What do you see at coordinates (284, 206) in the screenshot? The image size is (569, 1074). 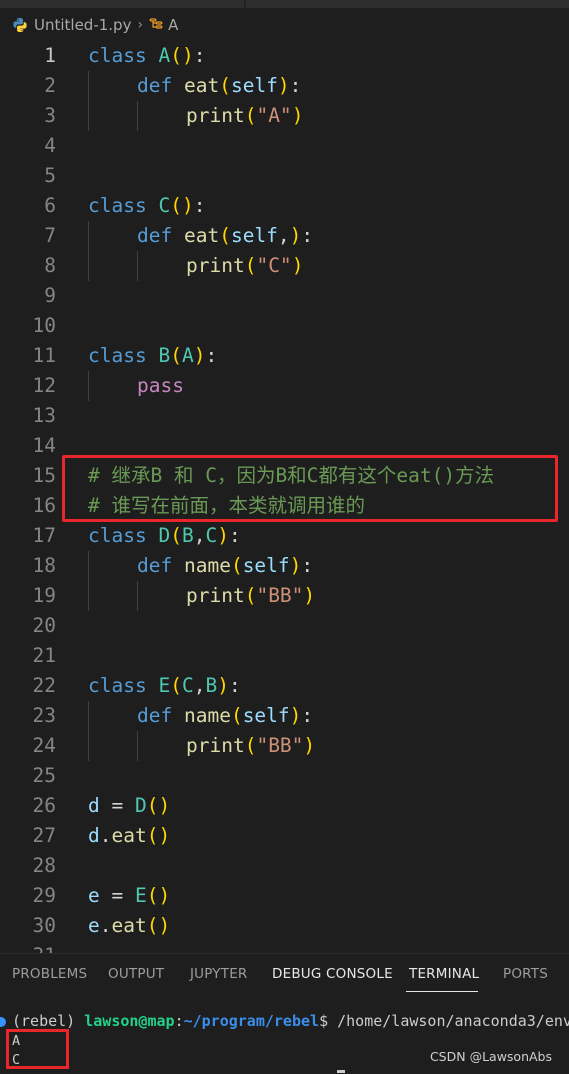 I see `code-line: 6 class C():` at bounding box center [284, 206].